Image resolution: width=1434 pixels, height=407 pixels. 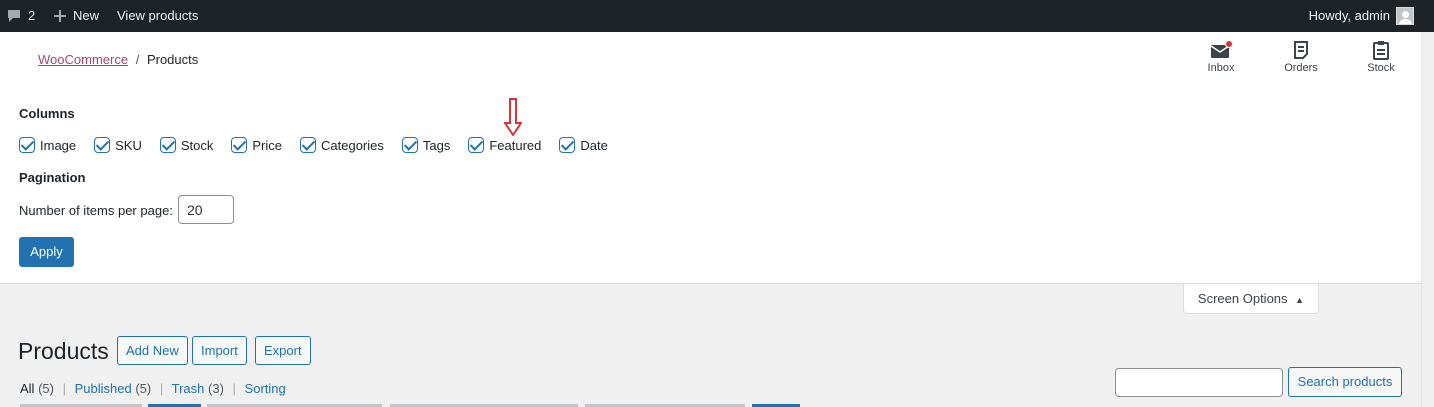 What do you see at coordinates (1427, 219) in the screenshot?
I see `page-scrollbar` at bounding box center [1427, 219].